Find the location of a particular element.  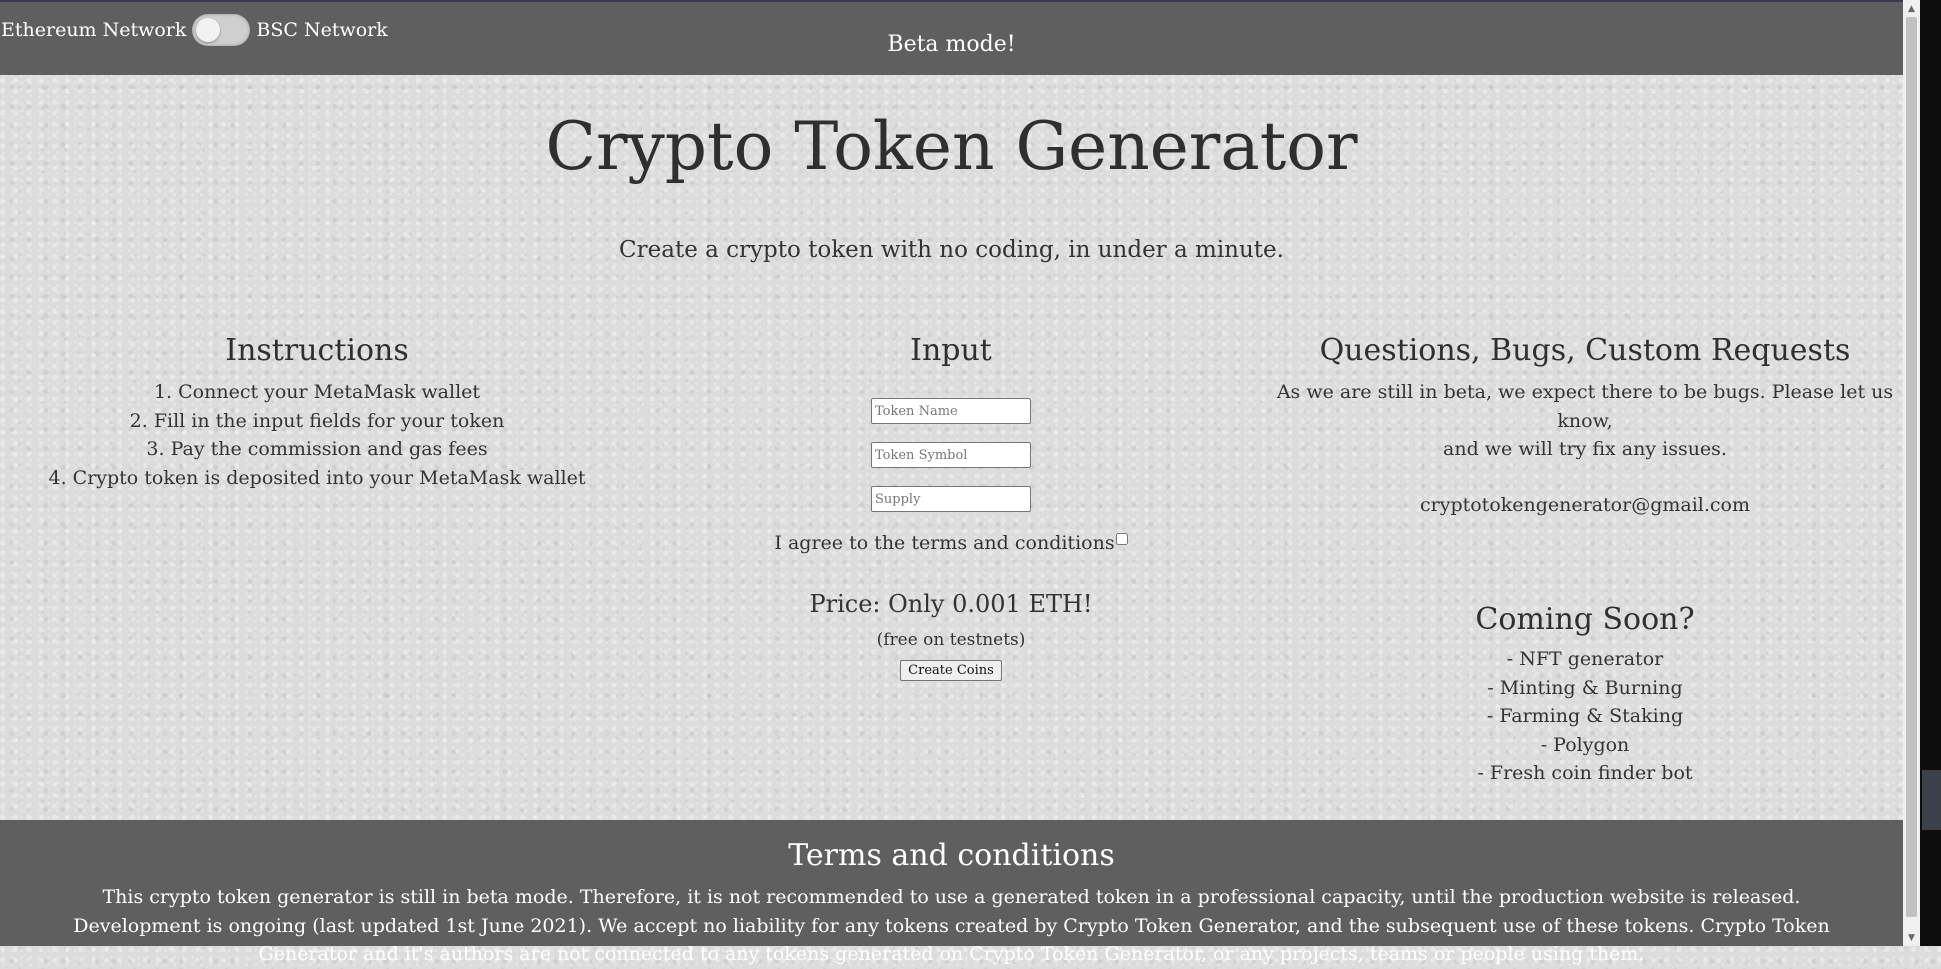

top-bar: Ethereum Network BSC Network Beta mode! is located at coordinates (951, 37).